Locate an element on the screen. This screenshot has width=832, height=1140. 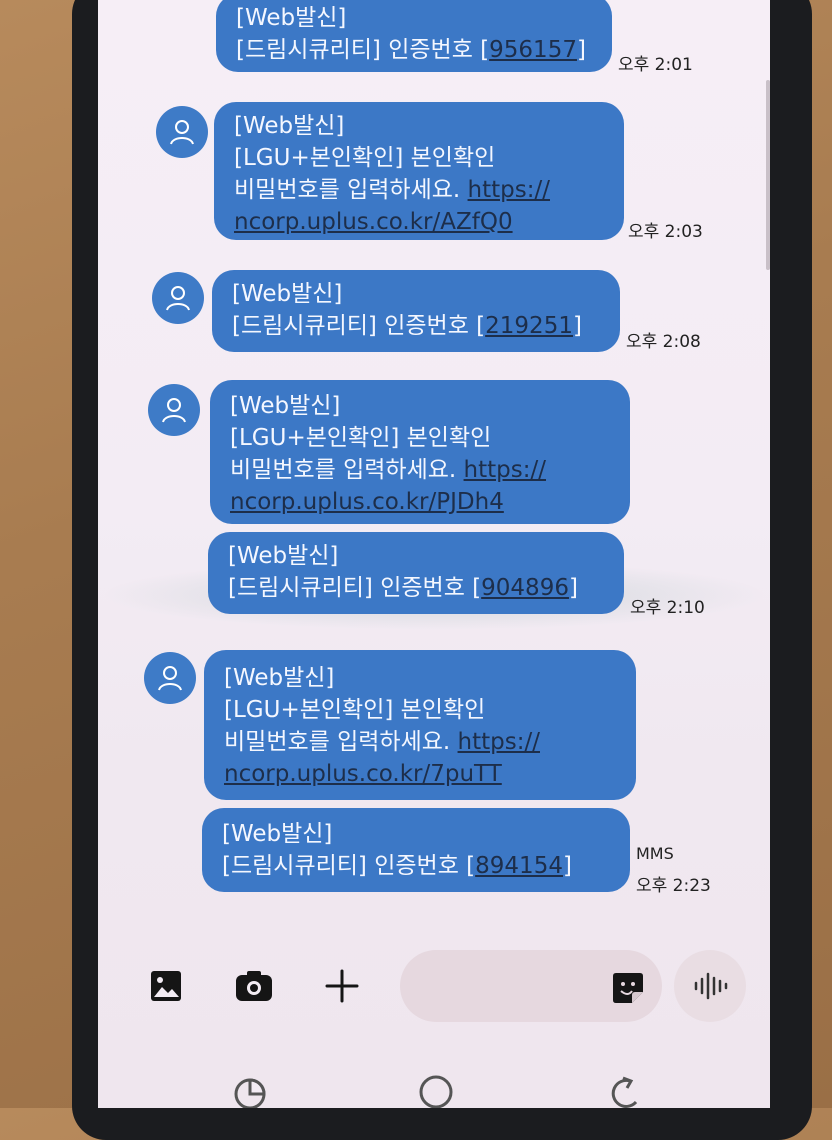
sticker-icon is located at coordinates (628, 988).